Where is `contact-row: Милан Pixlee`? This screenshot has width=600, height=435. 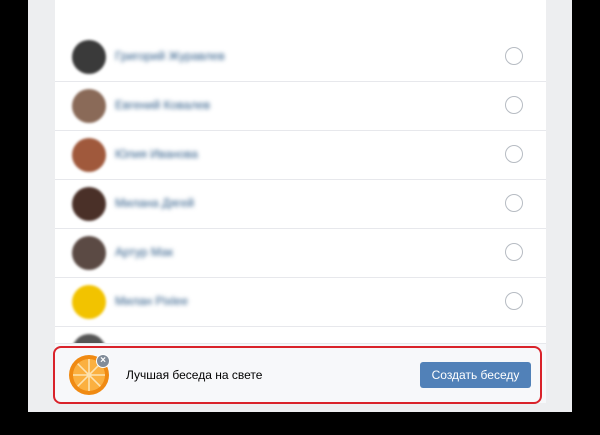 contact-row: Милан Pixlee is located at coordinates (300, 302).